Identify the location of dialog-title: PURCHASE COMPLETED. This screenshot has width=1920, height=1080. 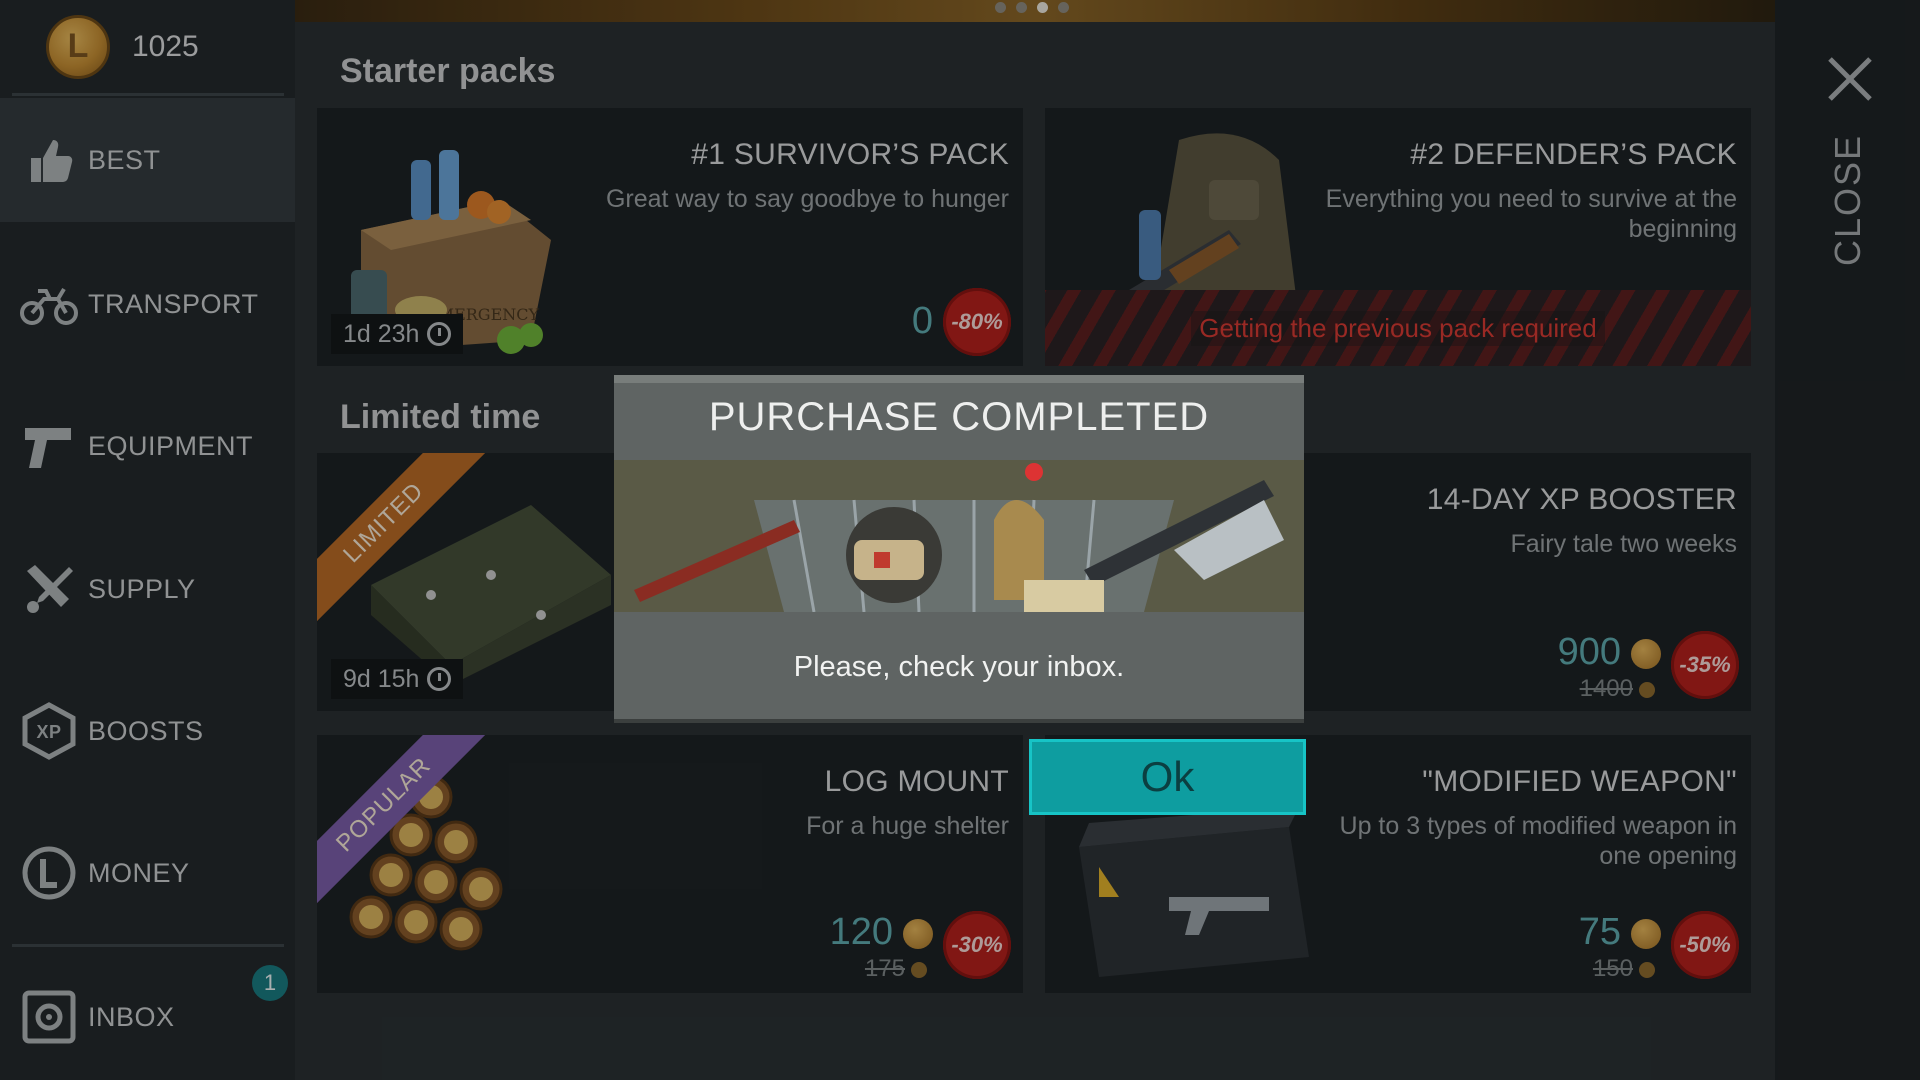
(959, 417).